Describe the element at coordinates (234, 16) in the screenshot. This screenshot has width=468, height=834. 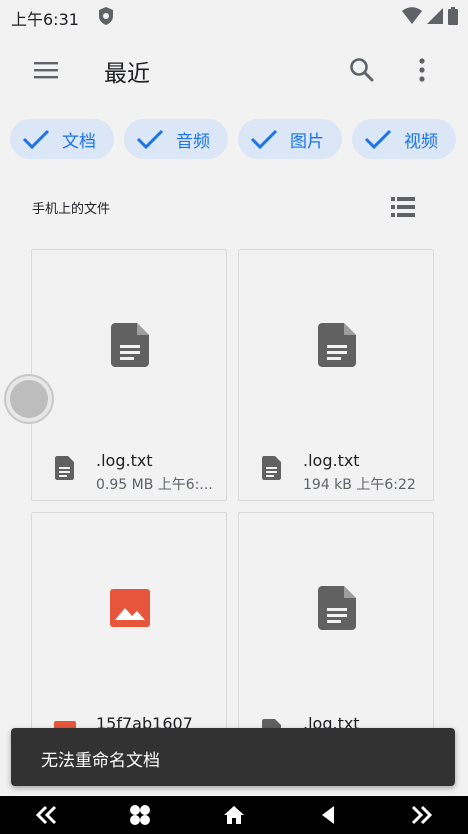
I see `status-bar: 上午6:31` at that location.